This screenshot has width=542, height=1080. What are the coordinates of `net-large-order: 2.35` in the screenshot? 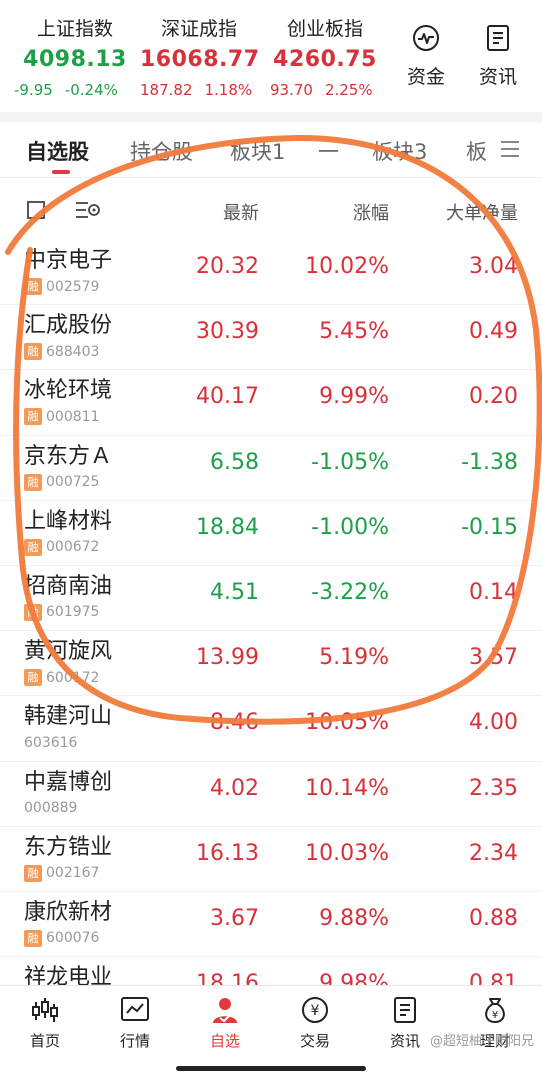 It's located at (493, 788).